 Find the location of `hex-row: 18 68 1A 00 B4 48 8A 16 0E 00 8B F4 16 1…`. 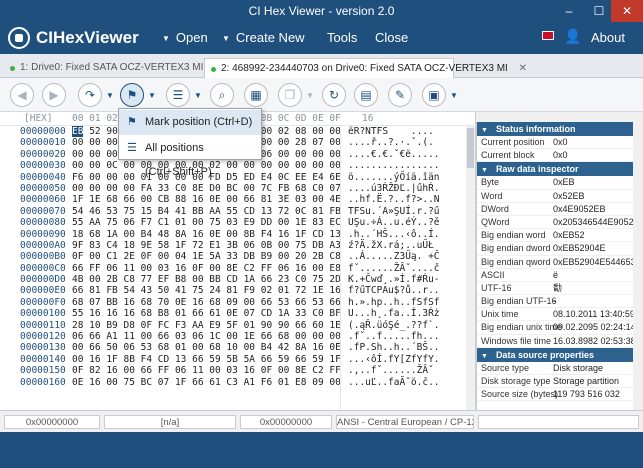

hex-row: 18 68 1A 00 B4 48 8A 16 0E 00 8B F4 16 1… is located at coordinates (206, 234).